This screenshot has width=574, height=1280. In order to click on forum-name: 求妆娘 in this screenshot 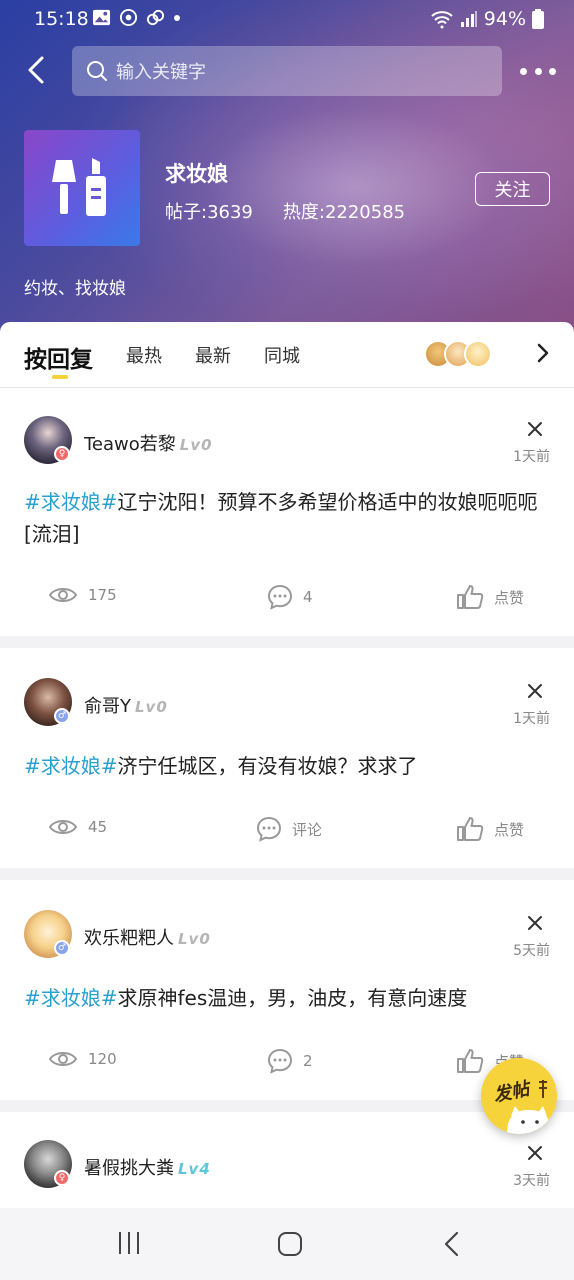, I will do `click(196, 174)`.